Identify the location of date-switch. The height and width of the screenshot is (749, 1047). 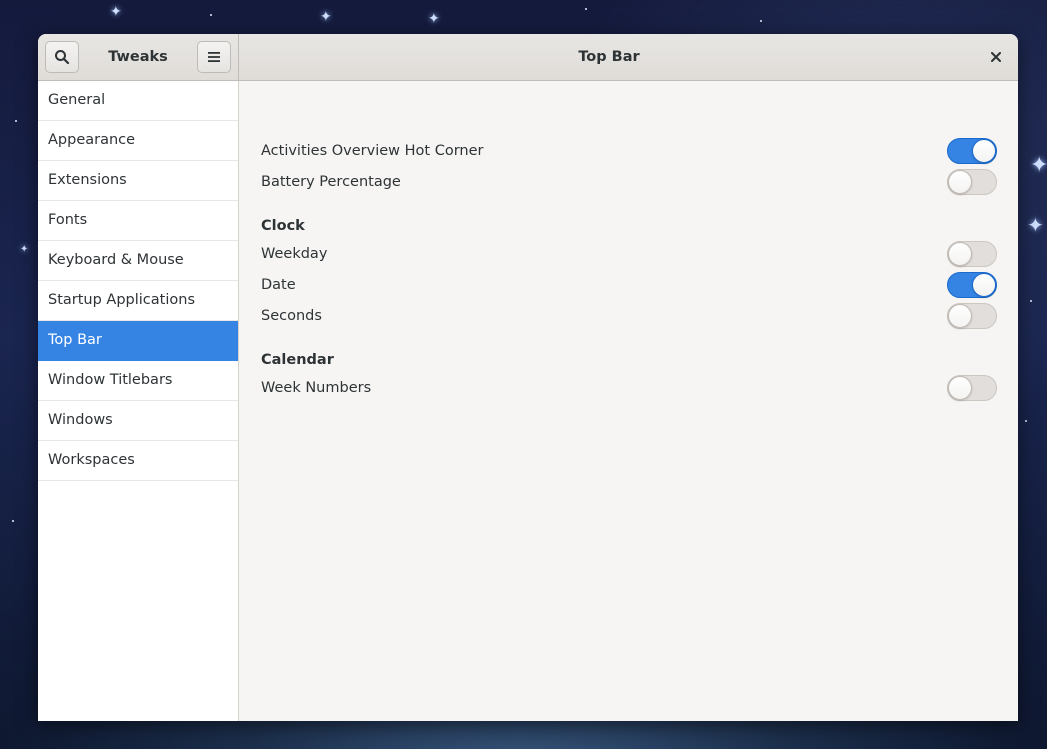
(972, 285).